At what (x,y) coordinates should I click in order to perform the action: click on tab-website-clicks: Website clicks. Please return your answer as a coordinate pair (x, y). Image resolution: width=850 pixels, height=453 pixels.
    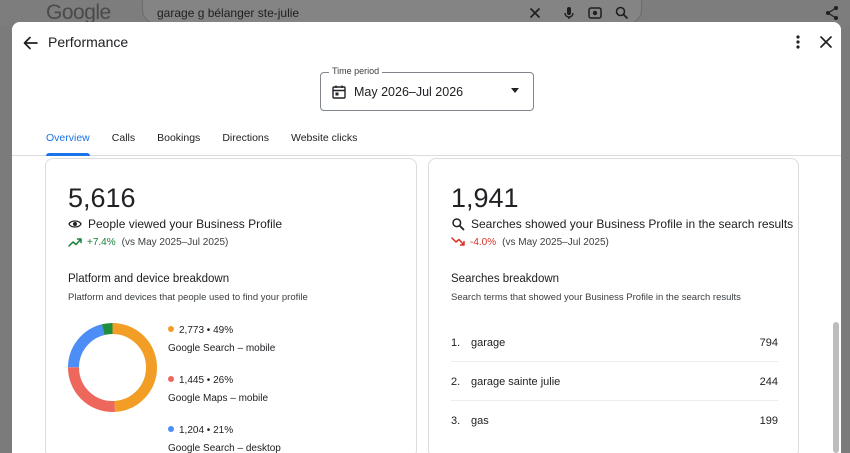
    Looking at the image, I should click on (324, 144).